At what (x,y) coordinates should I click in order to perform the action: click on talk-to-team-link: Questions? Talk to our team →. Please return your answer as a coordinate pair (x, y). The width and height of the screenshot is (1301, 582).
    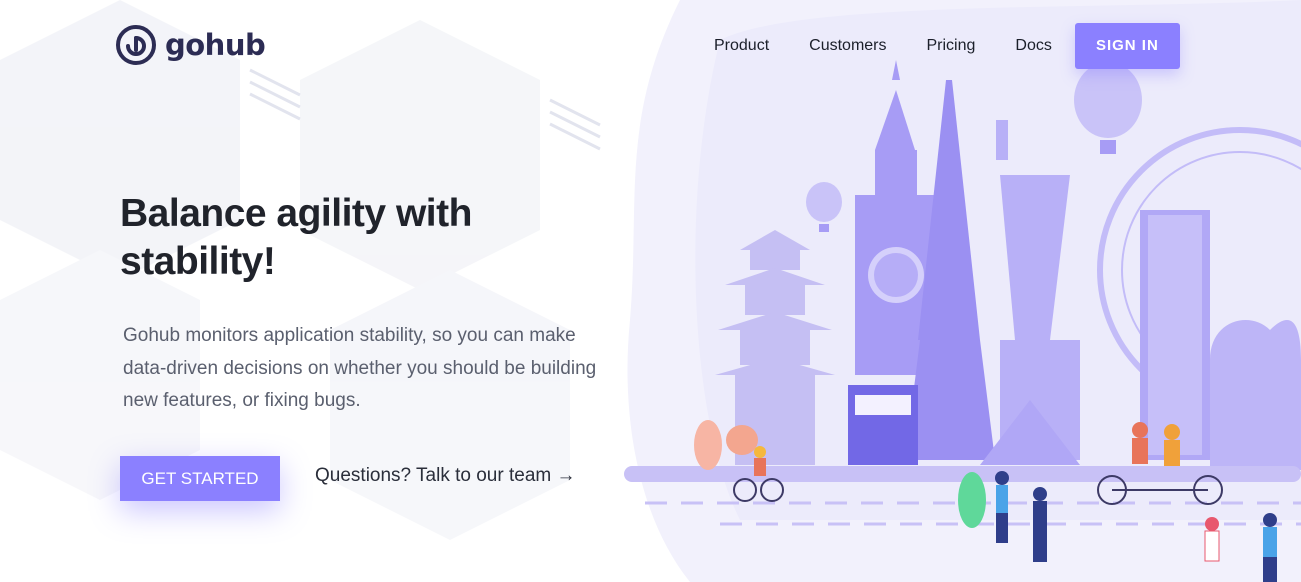
    Looking at the image, I should click on (445, 476).